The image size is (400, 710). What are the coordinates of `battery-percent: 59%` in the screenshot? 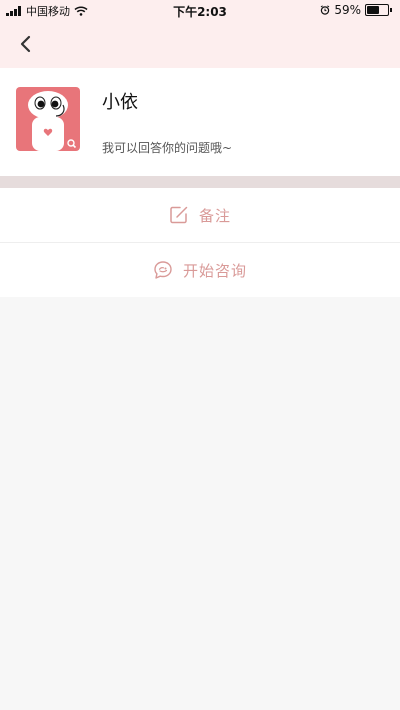 It's located at (347, 10).